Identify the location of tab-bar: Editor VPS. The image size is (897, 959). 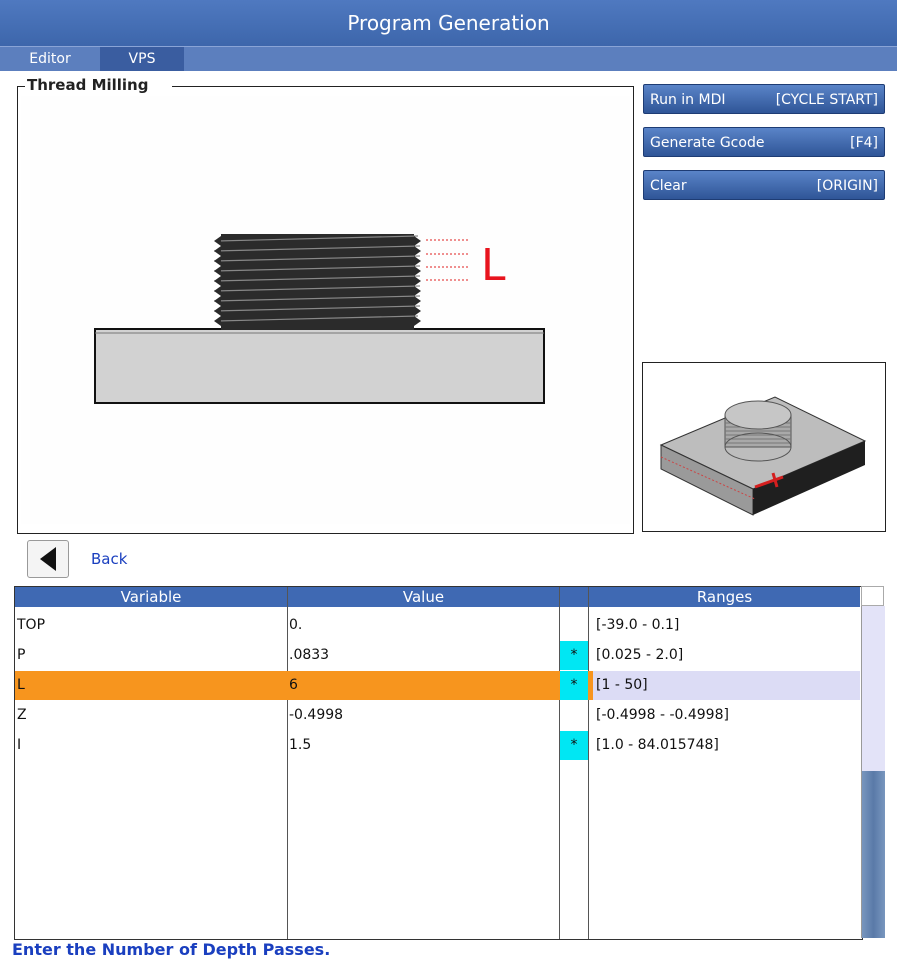
(448, 58).